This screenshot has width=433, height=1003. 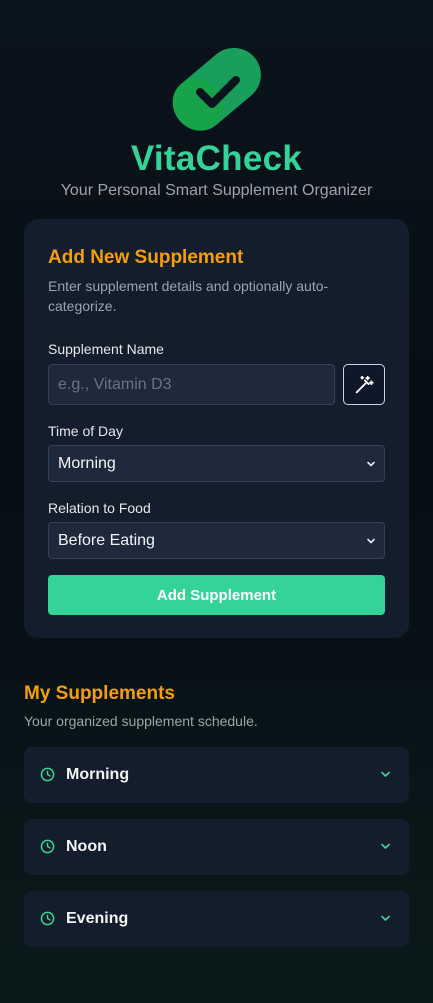 I want to click on relation-to-food-value: Before Eating, so click(x=106, y=540).